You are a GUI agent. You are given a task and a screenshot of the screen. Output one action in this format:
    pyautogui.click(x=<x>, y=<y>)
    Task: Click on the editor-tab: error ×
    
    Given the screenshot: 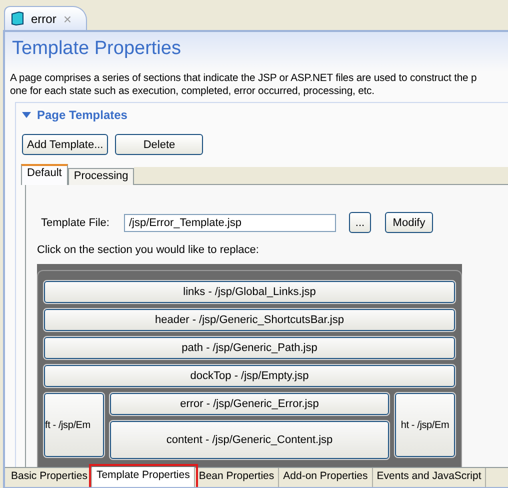 What is the action you would take?
    pyautogui.click(x=45, y=18)
    